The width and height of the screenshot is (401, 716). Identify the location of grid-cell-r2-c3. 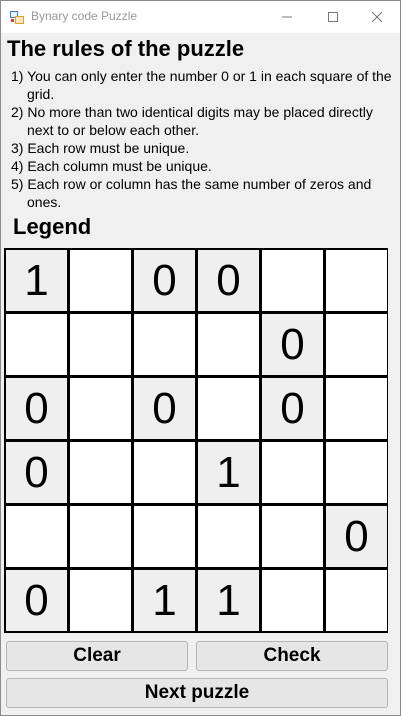
(164, 344).